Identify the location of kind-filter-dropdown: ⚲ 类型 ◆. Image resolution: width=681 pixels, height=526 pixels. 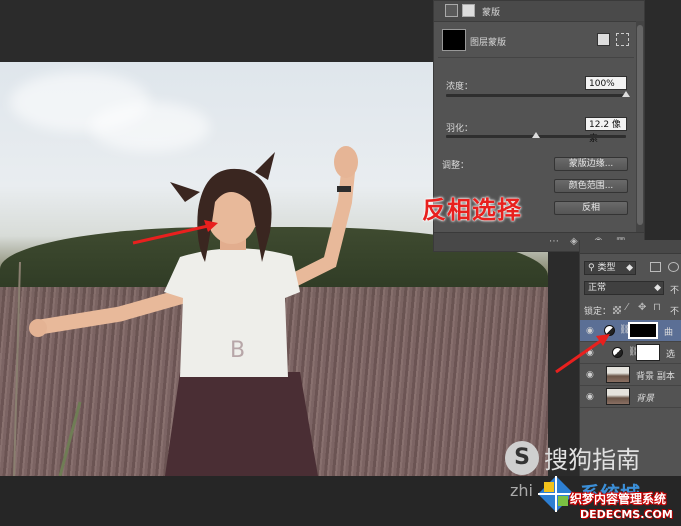
(610, 268).